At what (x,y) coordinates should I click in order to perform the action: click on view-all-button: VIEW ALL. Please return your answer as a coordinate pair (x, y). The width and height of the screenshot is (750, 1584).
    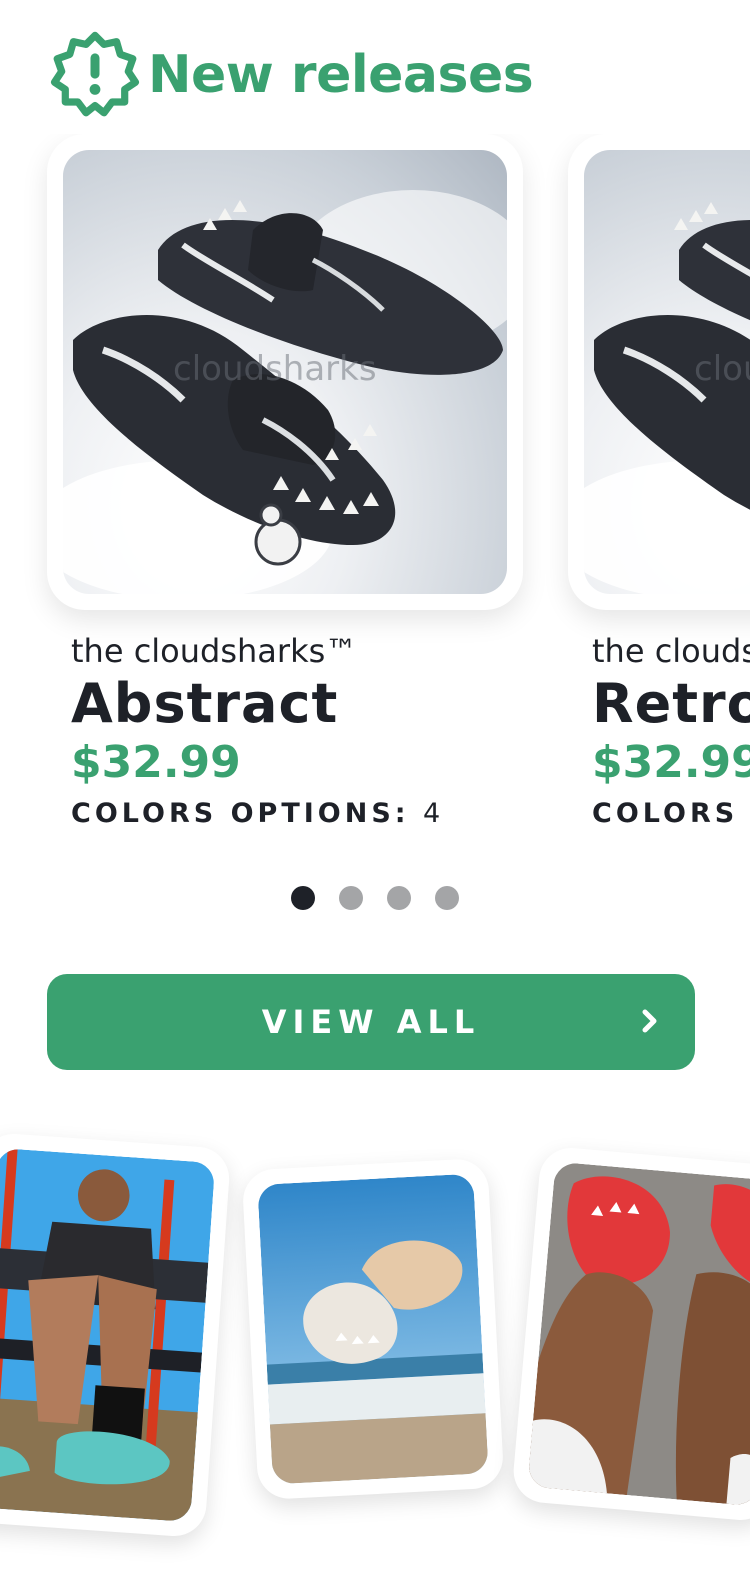
    Looking at the image, I should click on (371, 1022).